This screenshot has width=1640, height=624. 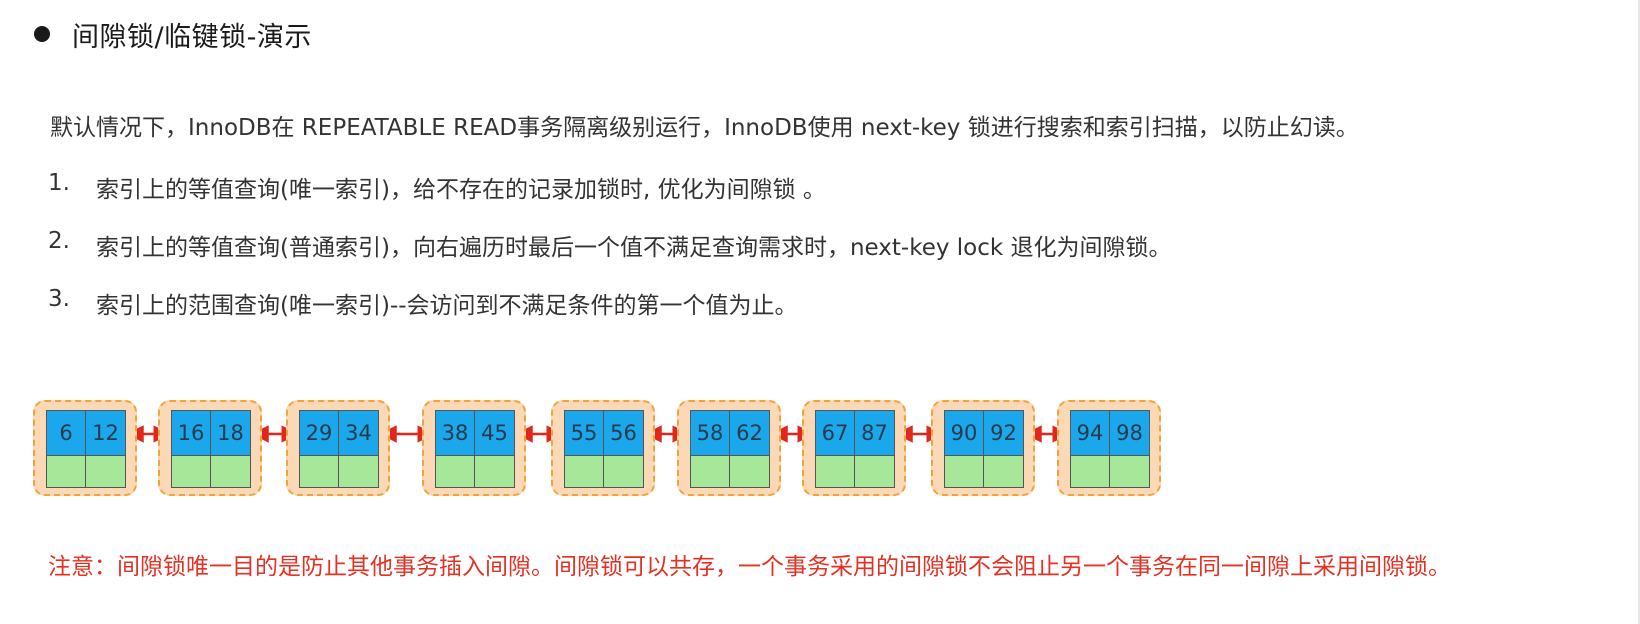 I want to click on node-cells: 38 45, so click(x=475, y=449).